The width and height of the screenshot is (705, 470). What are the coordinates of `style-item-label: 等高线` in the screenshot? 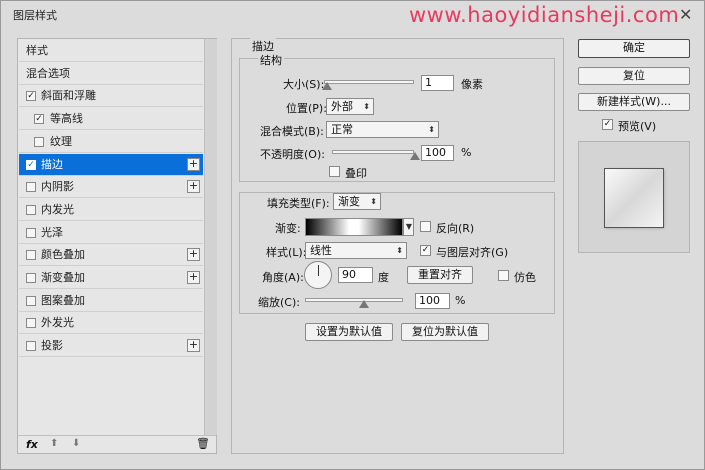 It's located at (66, 119).